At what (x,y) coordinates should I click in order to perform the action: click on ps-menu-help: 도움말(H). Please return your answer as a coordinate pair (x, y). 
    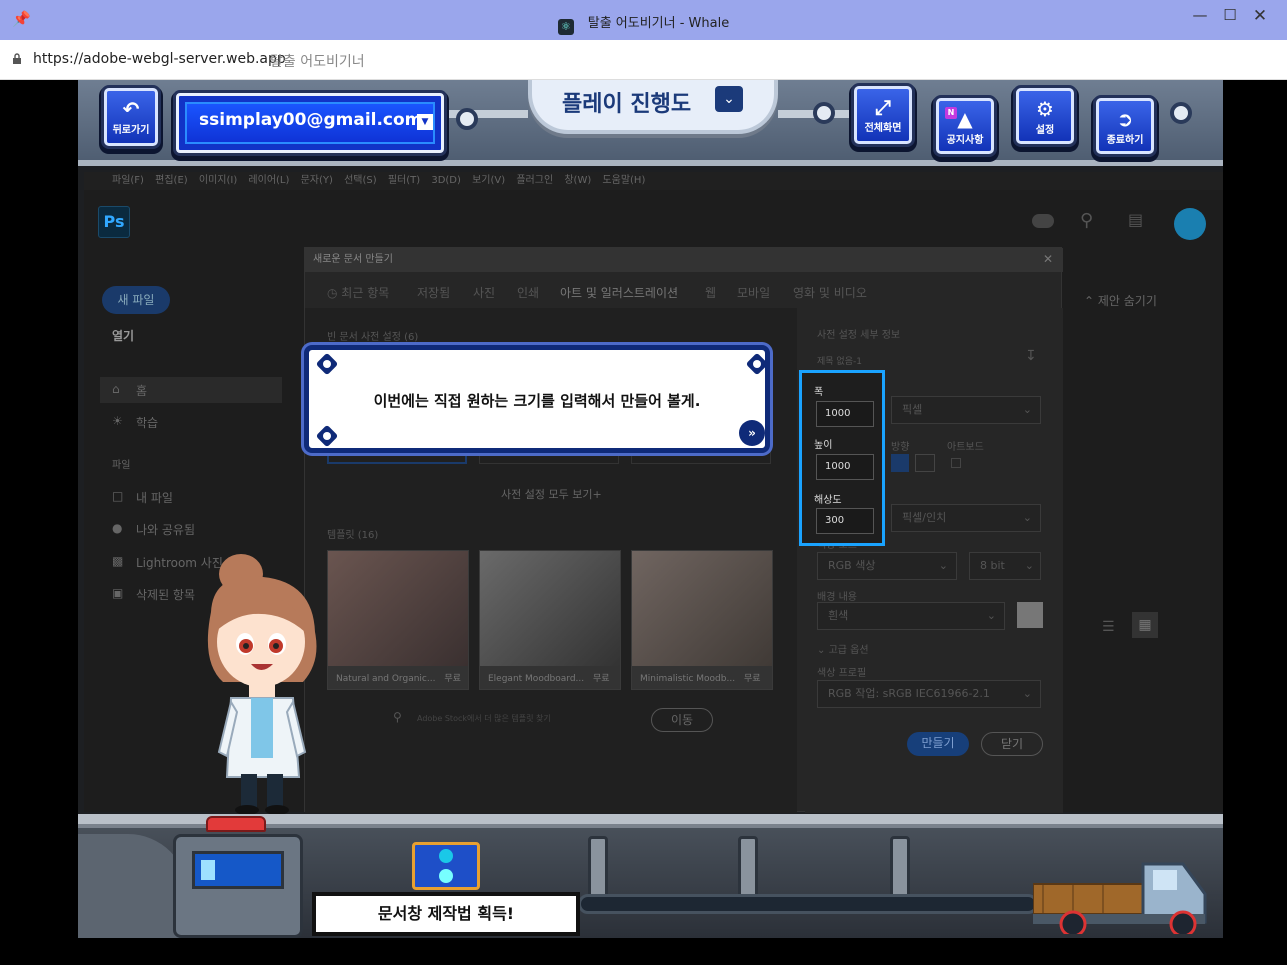
    Looking at the image, I should click on (623, 180).